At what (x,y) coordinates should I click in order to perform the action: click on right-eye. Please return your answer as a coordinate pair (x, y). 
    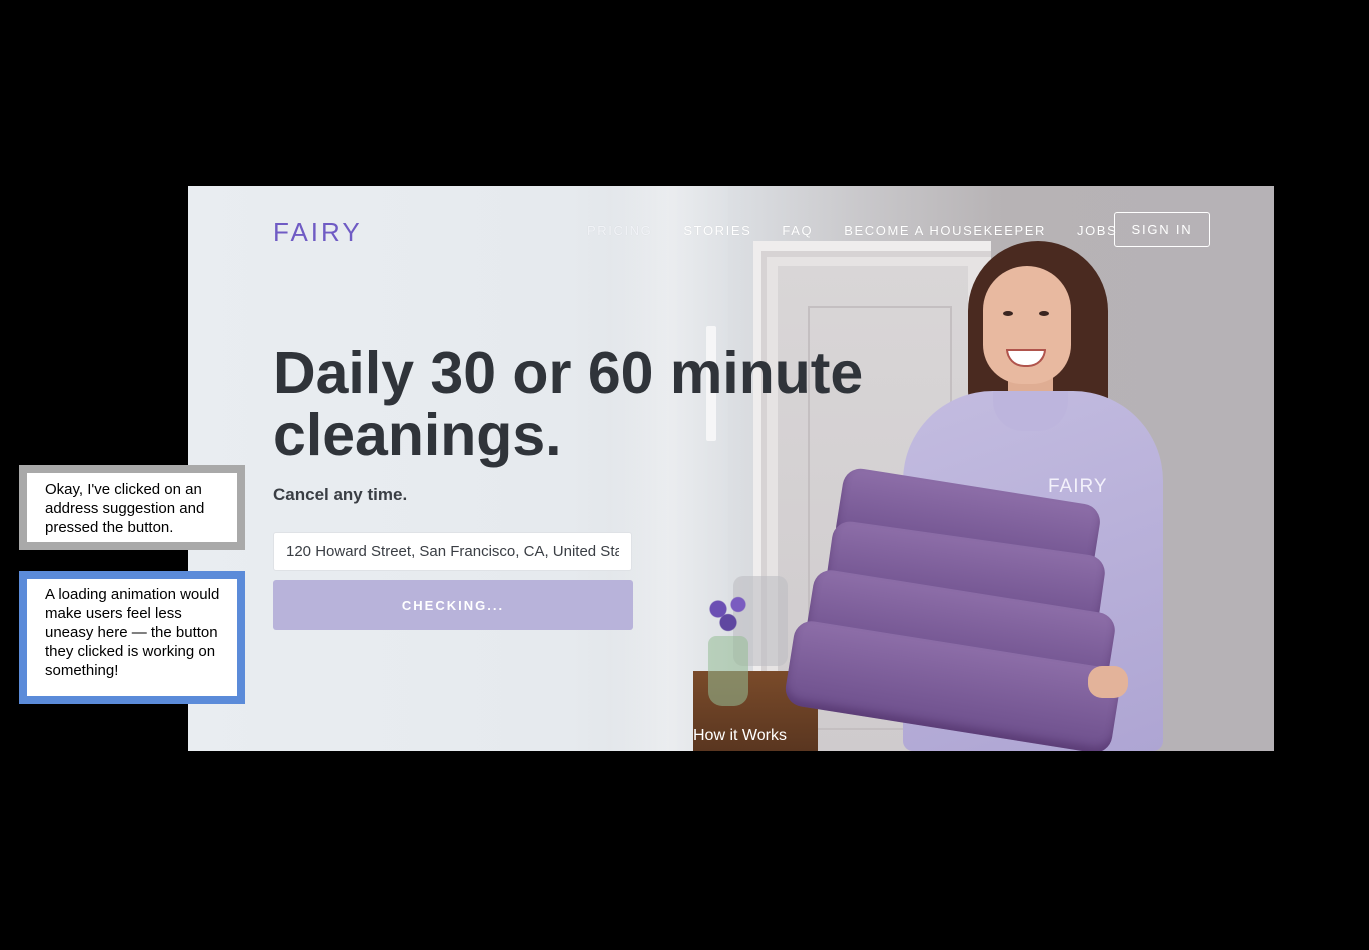
    Looking at the image, I should click on (1044, 313).